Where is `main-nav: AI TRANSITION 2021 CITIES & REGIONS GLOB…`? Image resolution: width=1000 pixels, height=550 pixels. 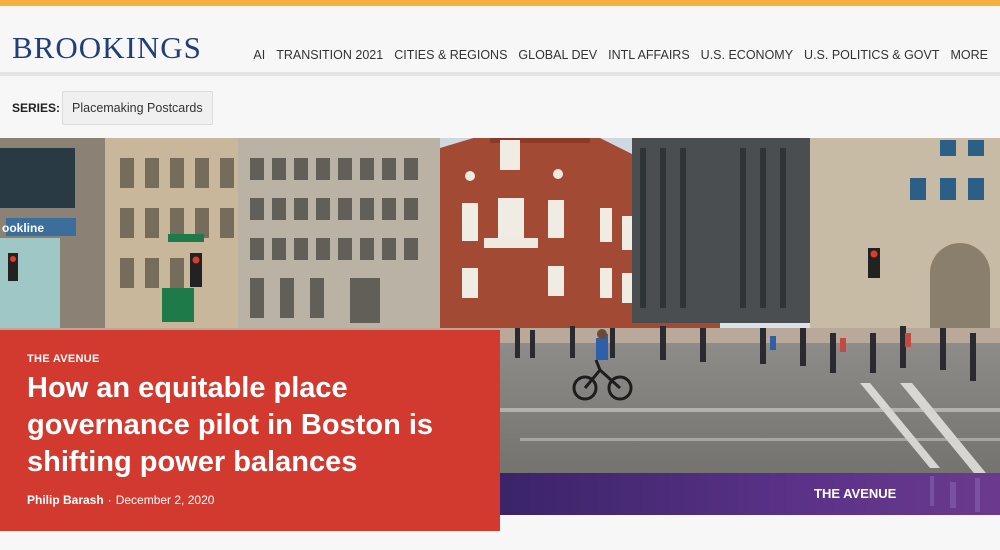
main-nav: AI TRANSITION 2021 CITIES & REGIONS GLOB… is located at coordinates (620, 55).